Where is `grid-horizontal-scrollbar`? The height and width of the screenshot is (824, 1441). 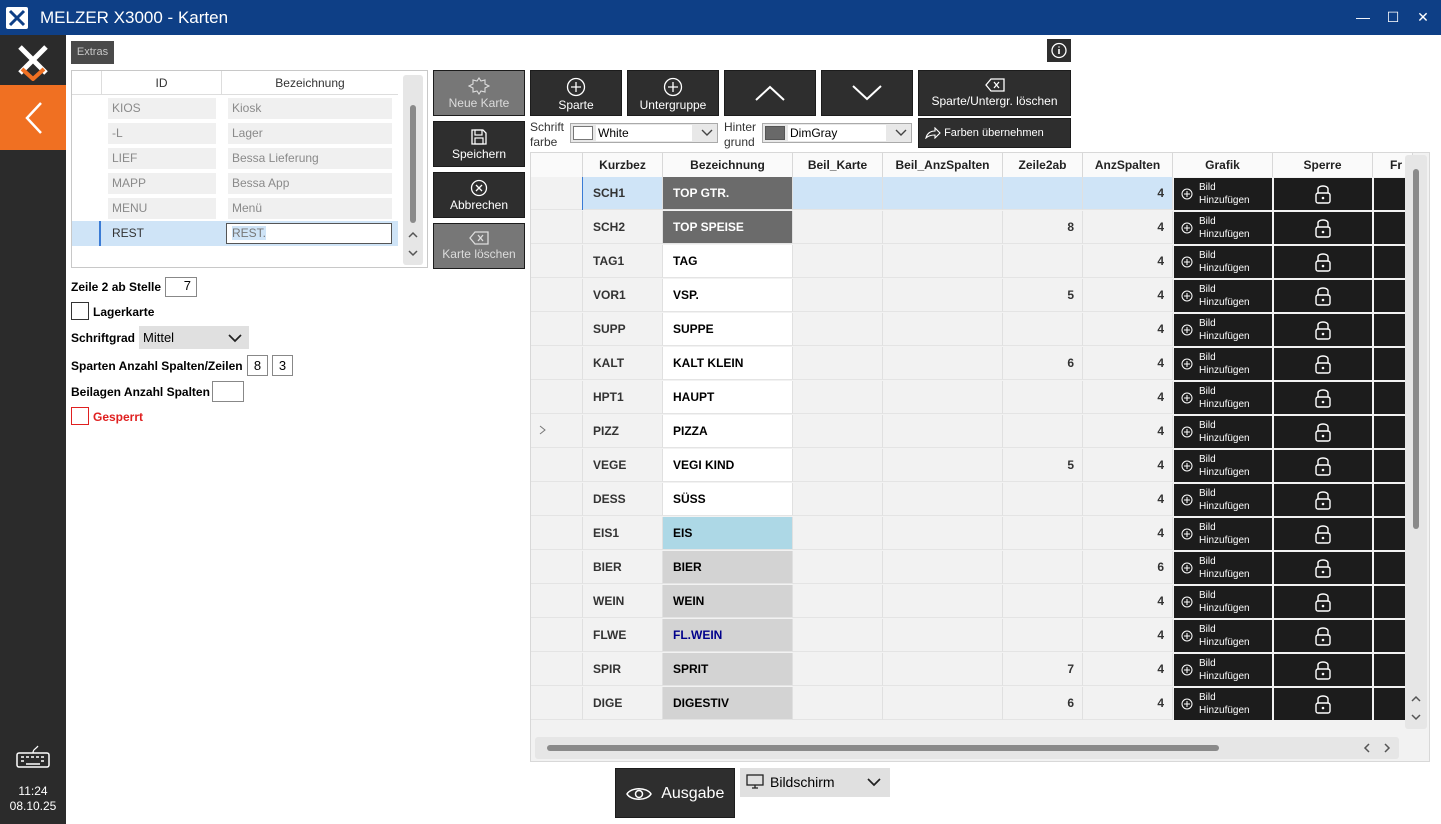
grid-horizontal-scrollbar is located at coordinates (967, 748).